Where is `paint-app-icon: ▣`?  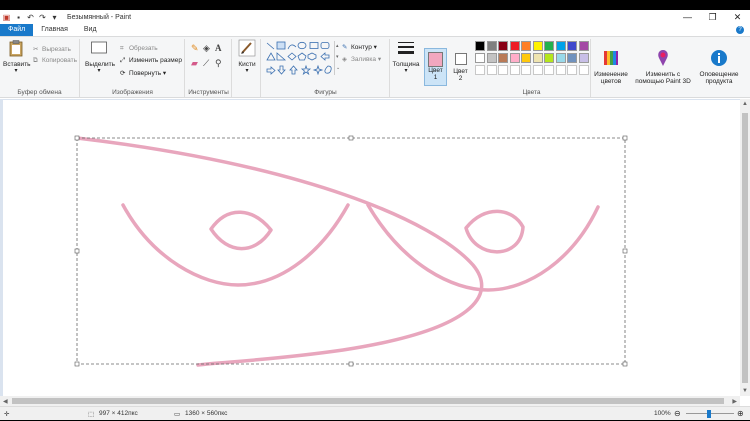
paint-app-icon: ▣ is located at coordinates (6, 17).